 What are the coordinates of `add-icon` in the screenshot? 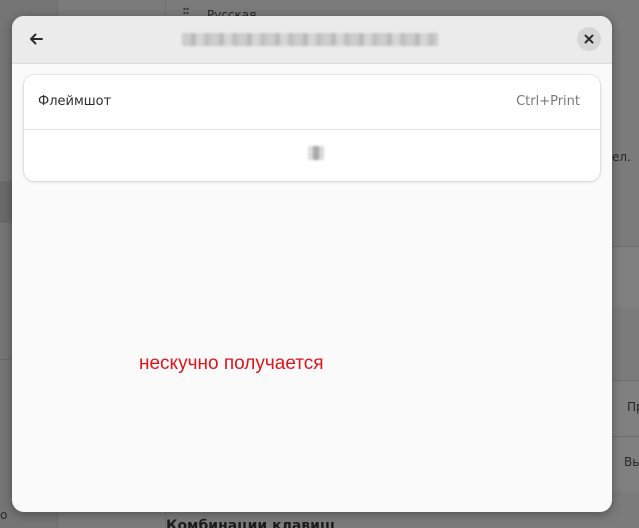 It's located at (316, 153).